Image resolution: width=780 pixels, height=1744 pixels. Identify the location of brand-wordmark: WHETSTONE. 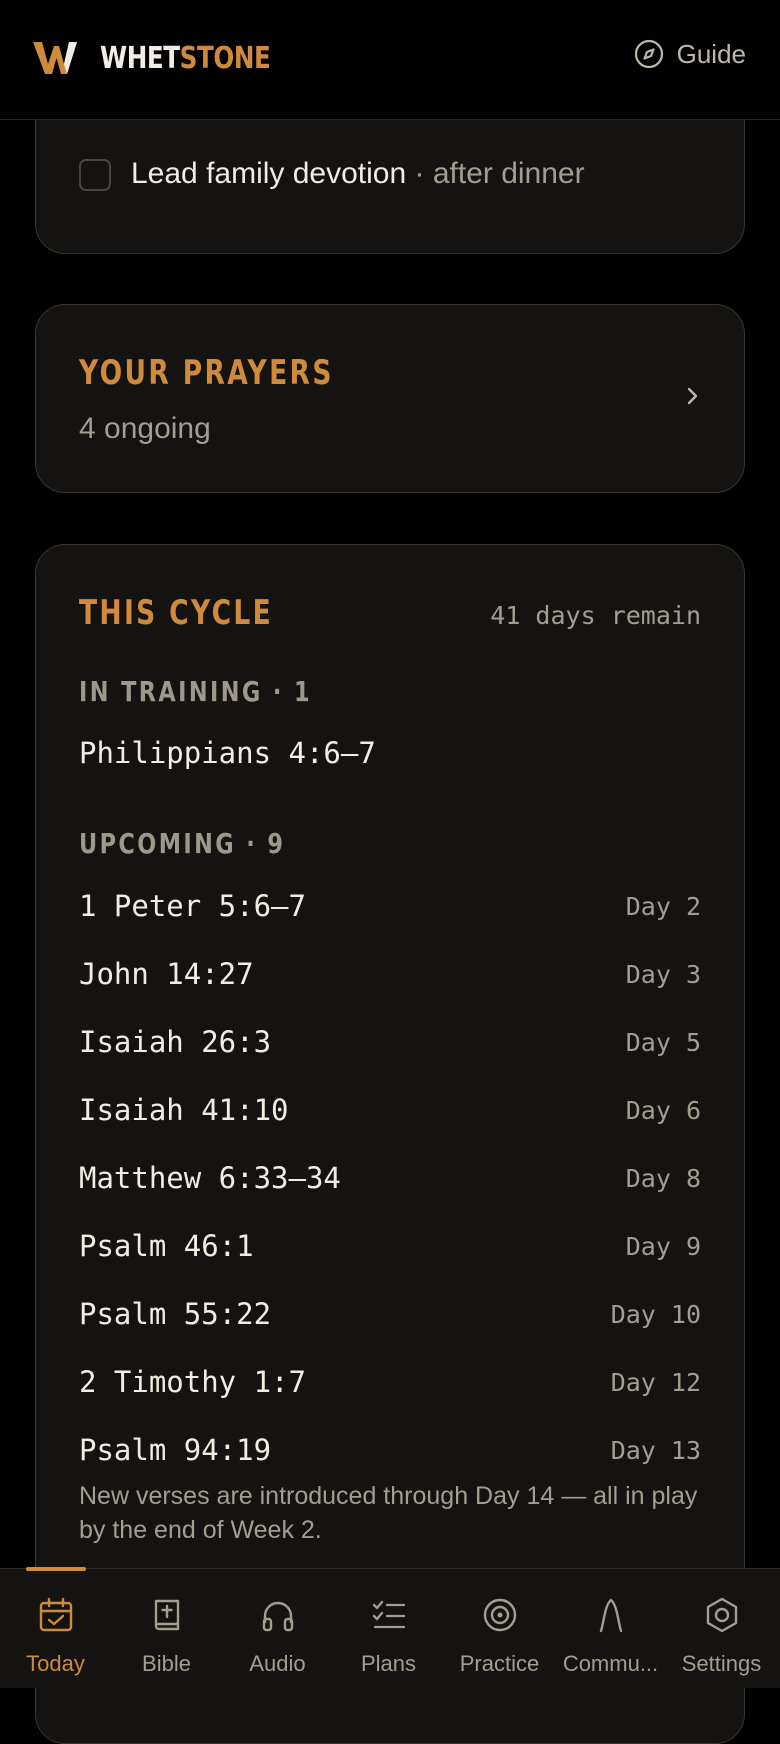
(185, 58).